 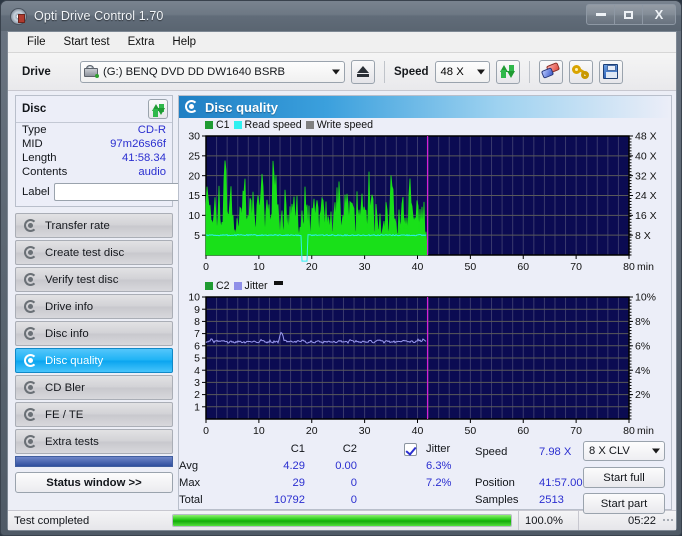 I want to click on svg-text: 40 X, so click(x=646, y=156).